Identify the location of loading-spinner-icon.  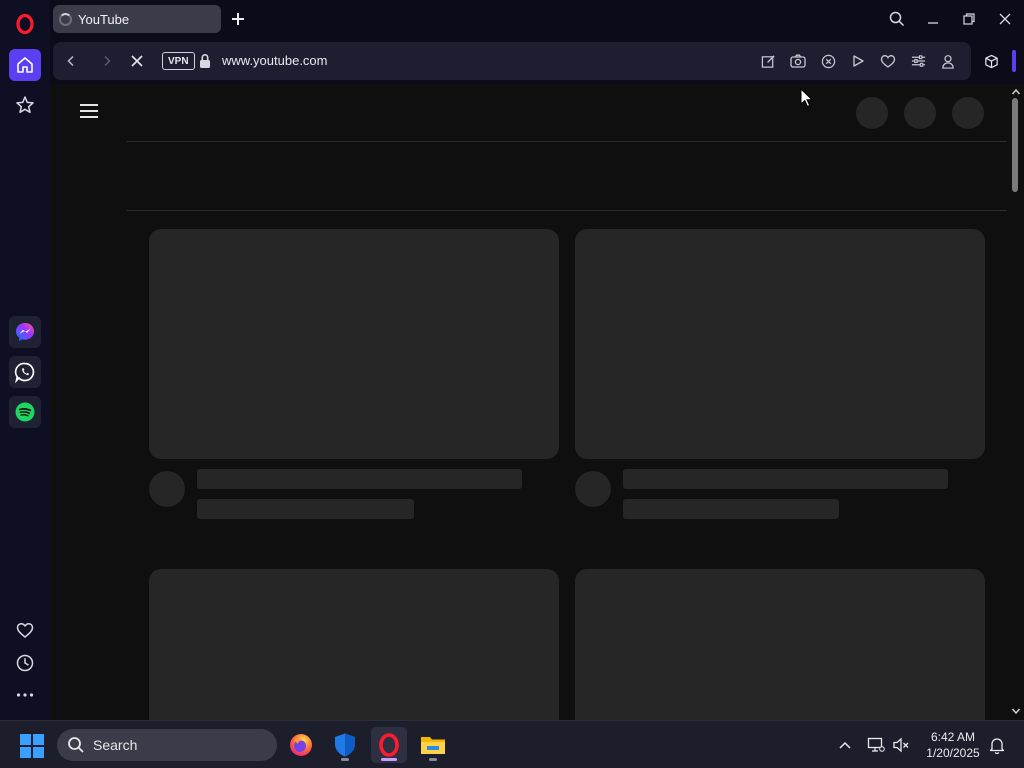
(65, 19).